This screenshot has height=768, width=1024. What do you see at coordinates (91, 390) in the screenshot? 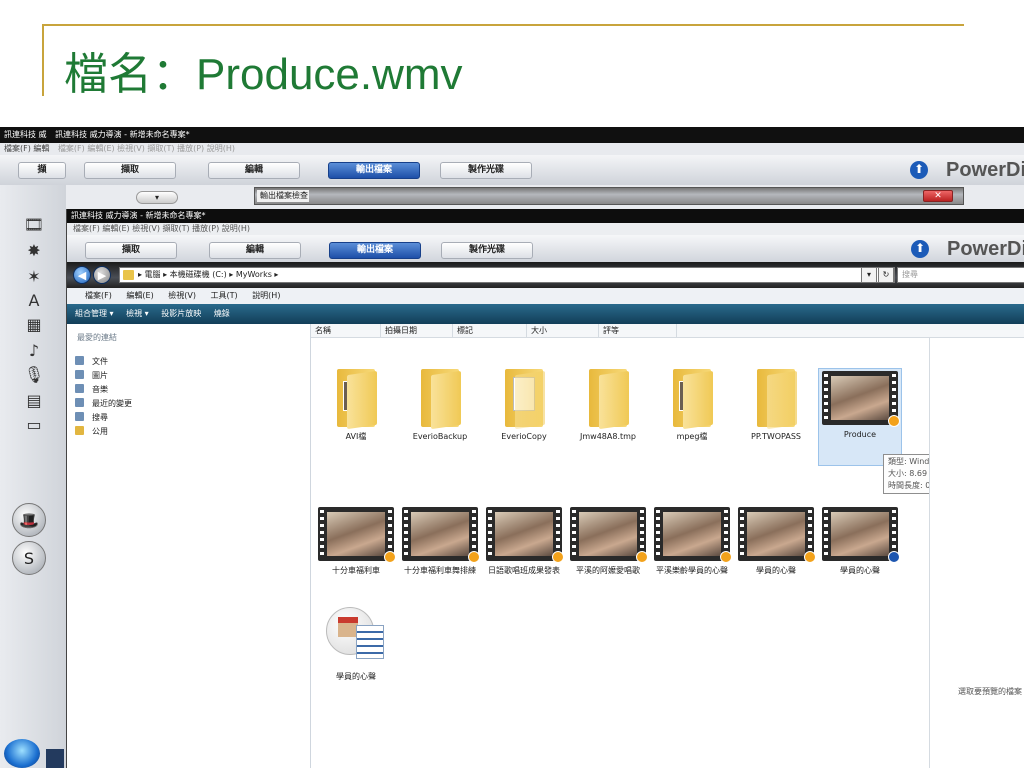
I see `nav-item-music: 音樂` at bounding box center [91, 390].